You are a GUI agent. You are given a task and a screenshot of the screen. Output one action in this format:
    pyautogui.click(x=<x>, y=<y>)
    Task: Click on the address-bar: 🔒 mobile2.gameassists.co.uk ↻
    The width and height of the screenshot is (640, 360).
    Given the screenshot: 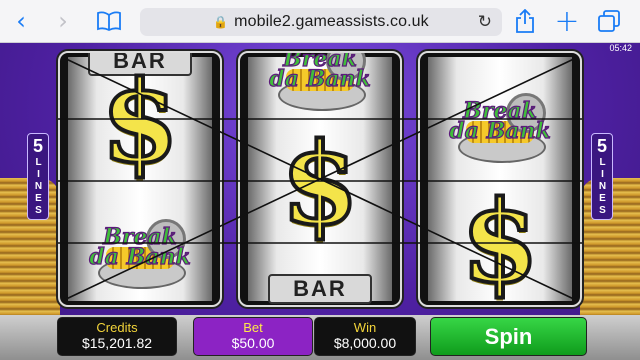 What is the action you would take?
    pyautogui.click(x=321, y=22)
    